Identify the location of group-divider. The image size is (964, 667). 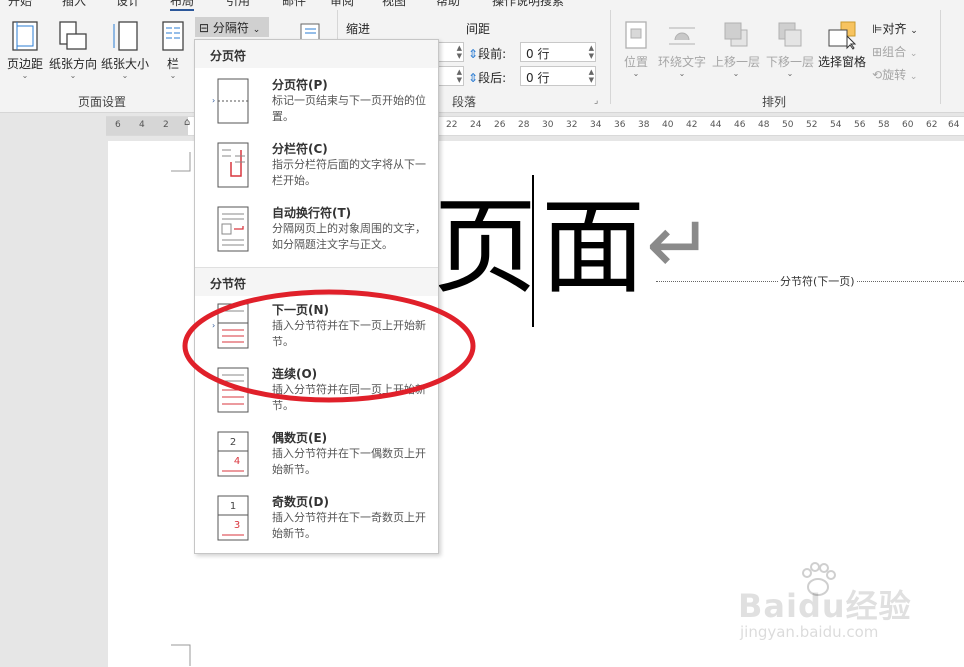
(940, 57).